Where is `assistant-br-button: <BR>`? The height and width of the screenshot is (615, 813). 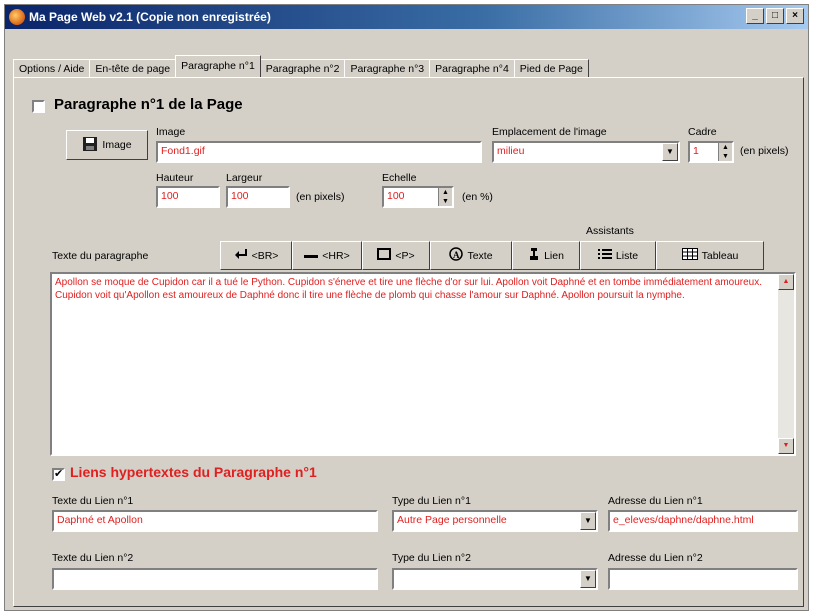
assistant-br-button: <BR> is located at coordinates (256, 255).